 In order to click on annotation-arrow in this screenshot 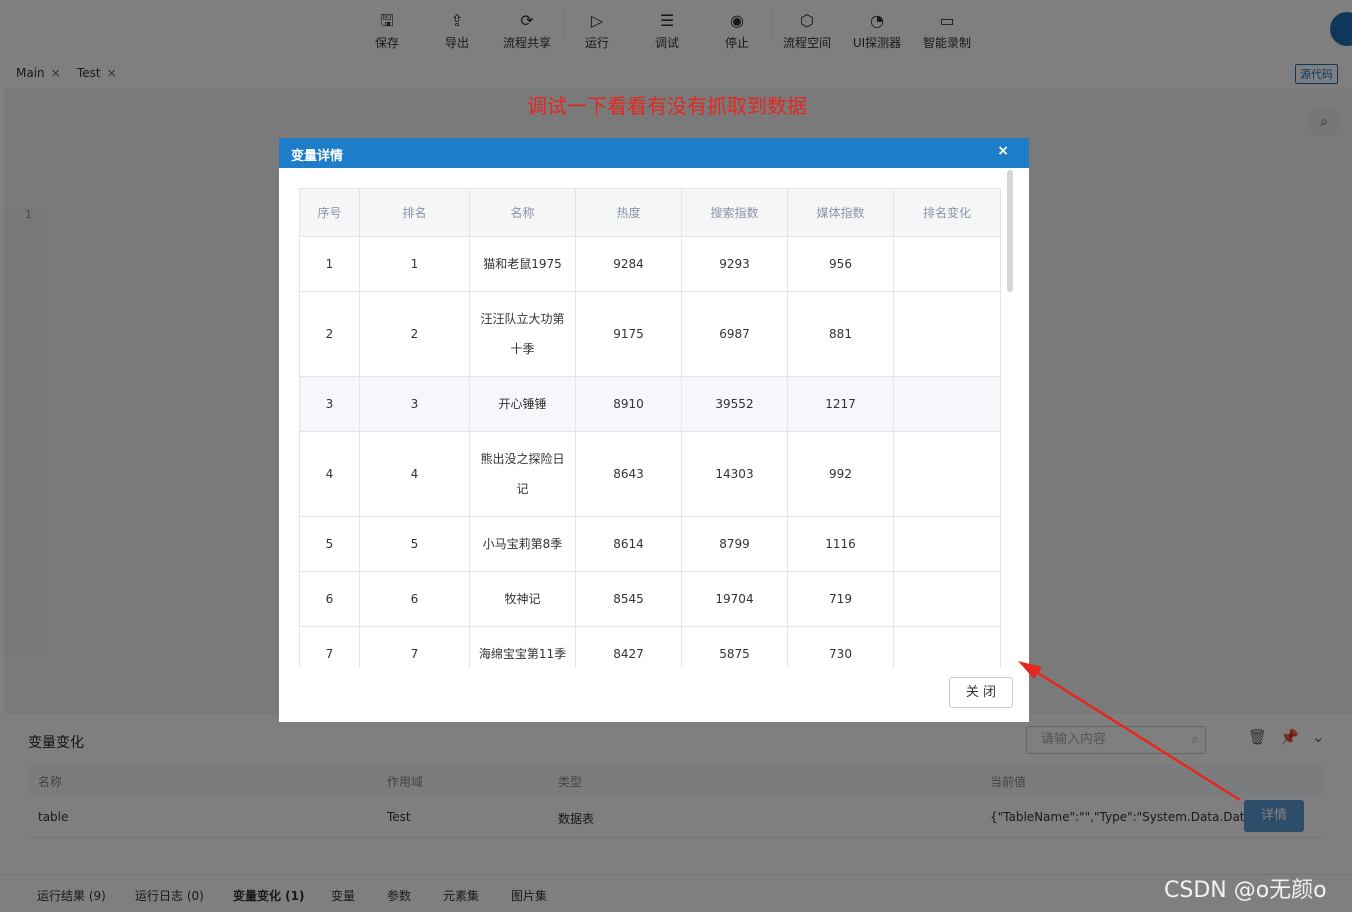, I will do `click(1129, 731)`.